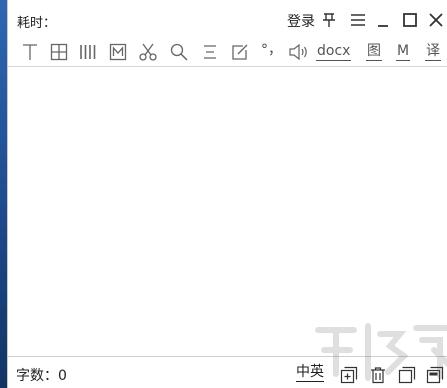 The image size is (447, 388). What do you see at coordinates (384, 20) in the screenshot?
I see `minimize-icon` at bounding box center [384, 20].